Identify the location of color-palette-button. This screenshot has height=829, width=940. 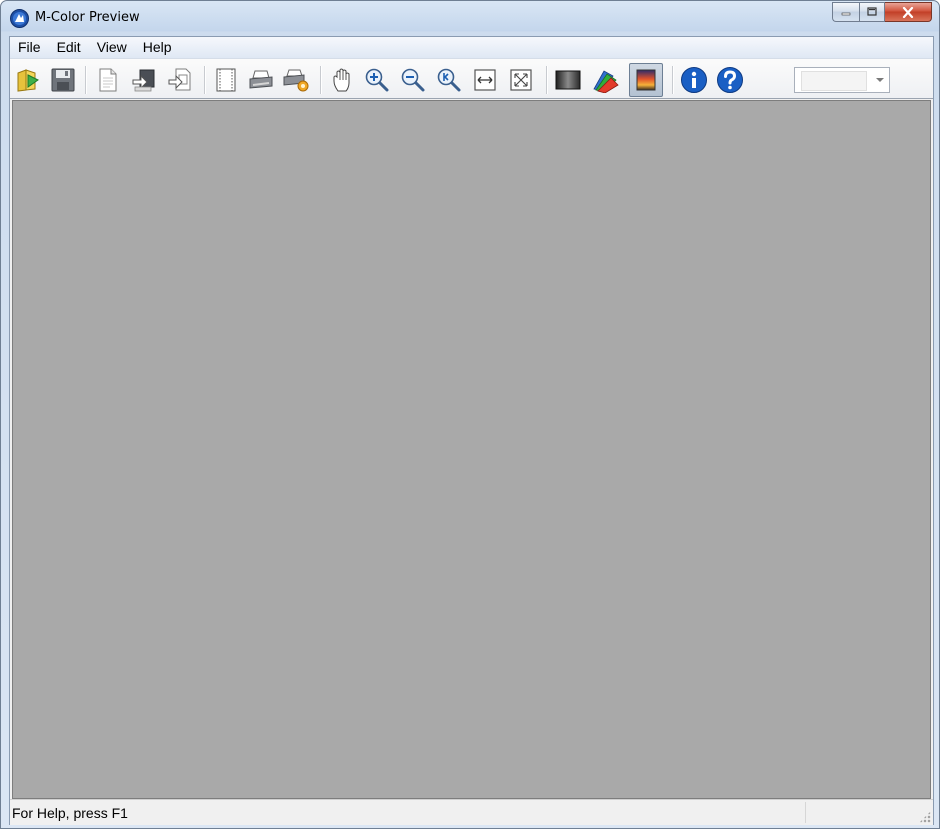
(605, 80).